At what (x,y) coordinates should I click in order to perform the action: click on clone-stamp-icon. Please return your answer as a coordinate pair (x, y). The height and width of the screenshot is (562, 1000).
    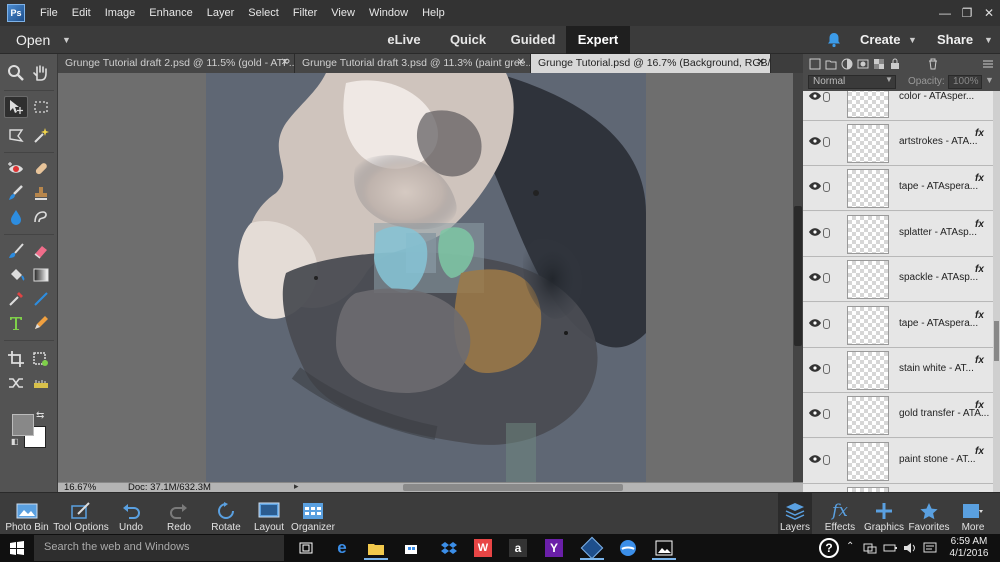
    Looking at the image, I should click on (41, 193).